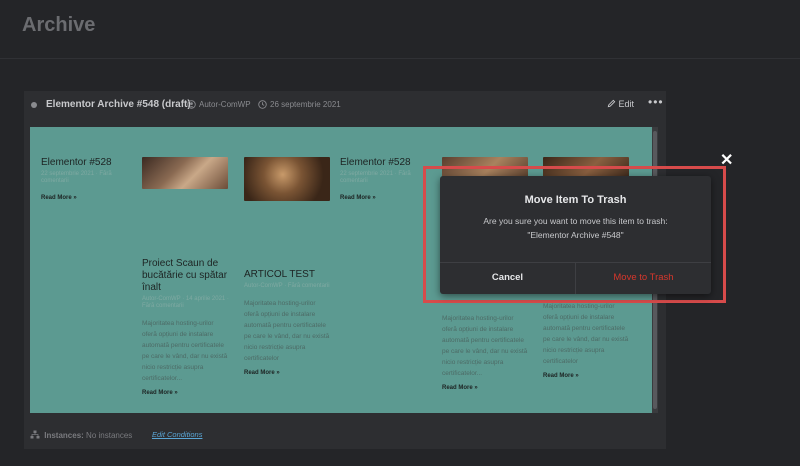 Image resolution: width=800 pixels, height=466 pixels. What do you see at coordinates (279, 274) in the screenshot?
I see `post-title: ARTICOL TEST` at bounding box center [279, 274].